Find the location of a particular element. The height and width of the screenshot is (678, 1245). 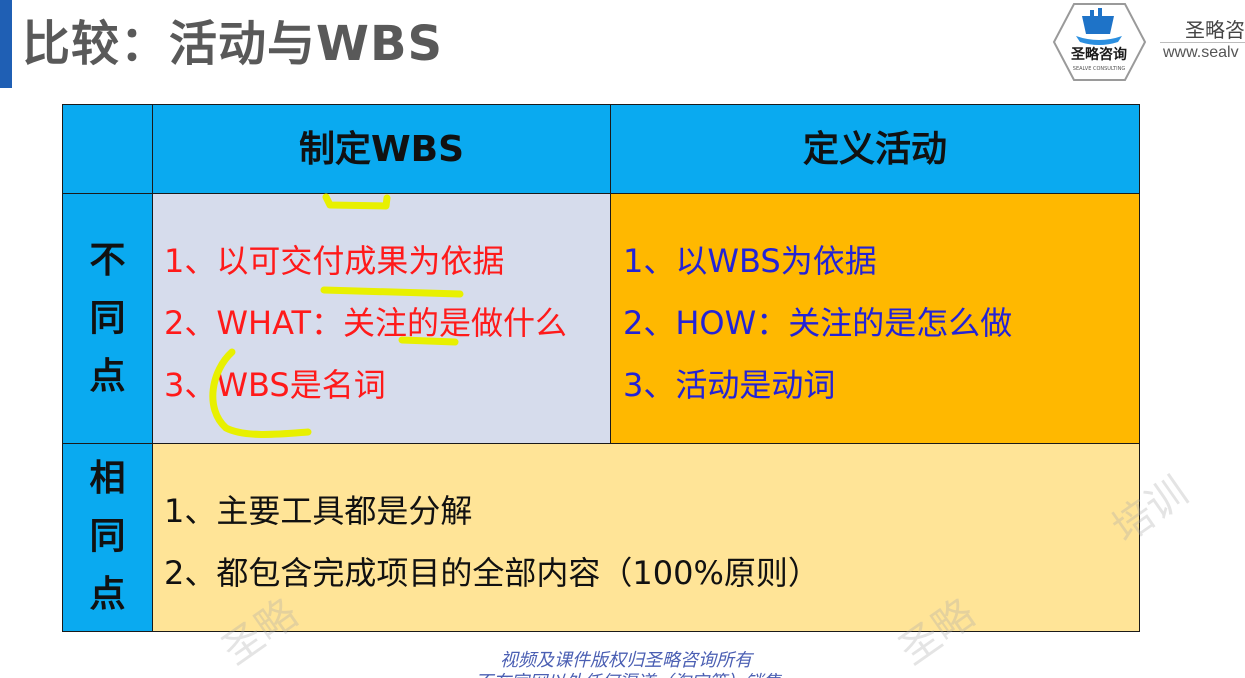

company-info: 圣略咨 www.sealv is located at coordinates (1202, 49).